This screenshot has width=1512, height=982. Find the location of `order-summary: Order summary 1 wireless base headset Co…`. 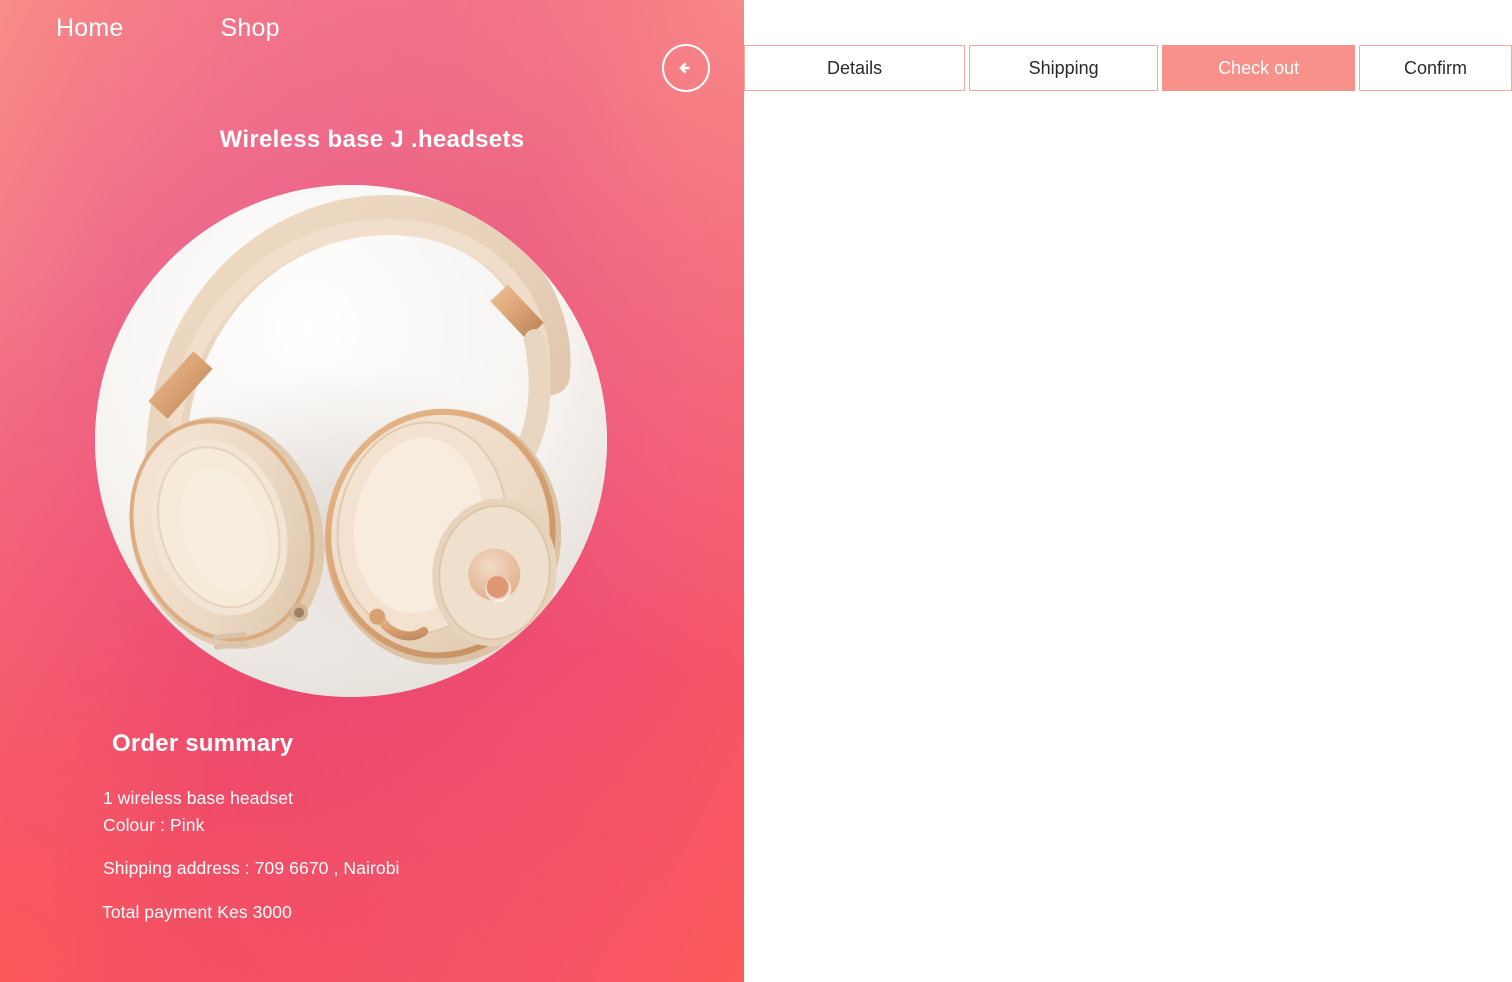

order-summary: Order summary 1 wireless base headset Co… is located at coordinates (251, 828).